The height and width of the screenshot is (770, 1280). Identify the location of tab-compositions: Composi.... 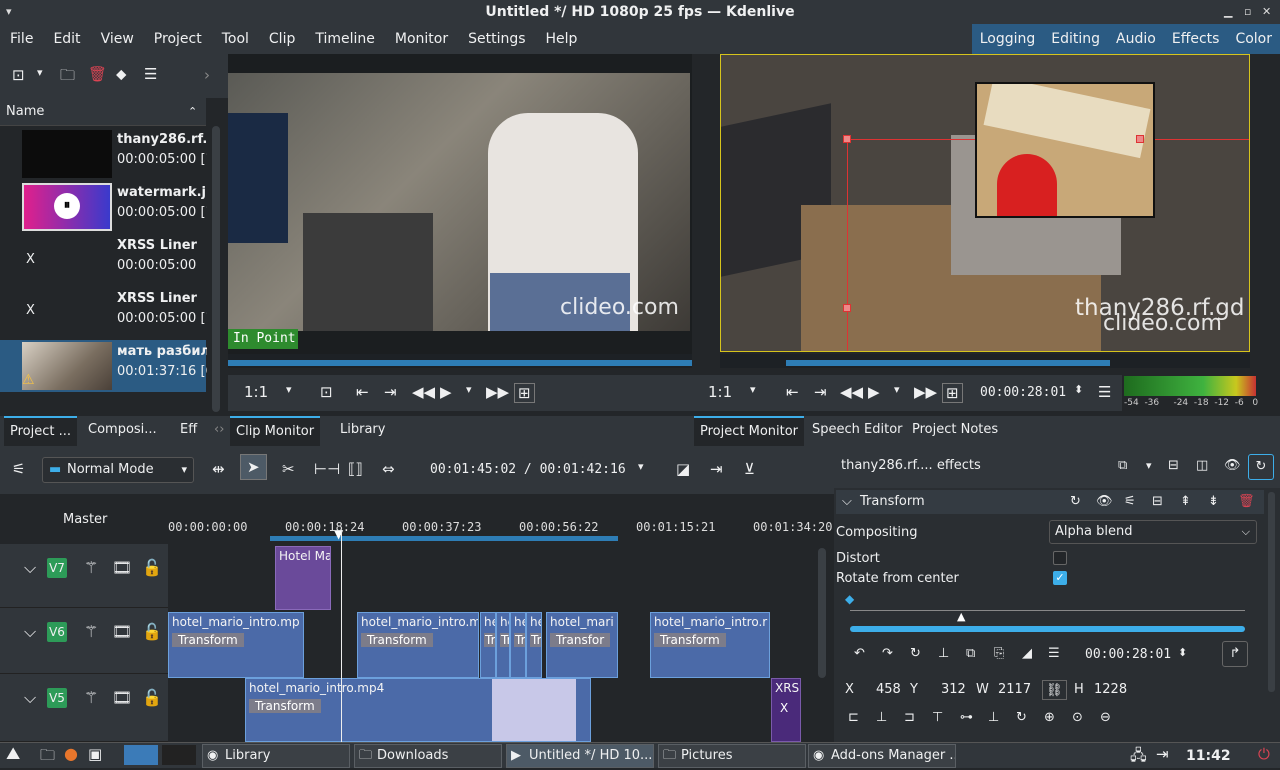
(122, 430).